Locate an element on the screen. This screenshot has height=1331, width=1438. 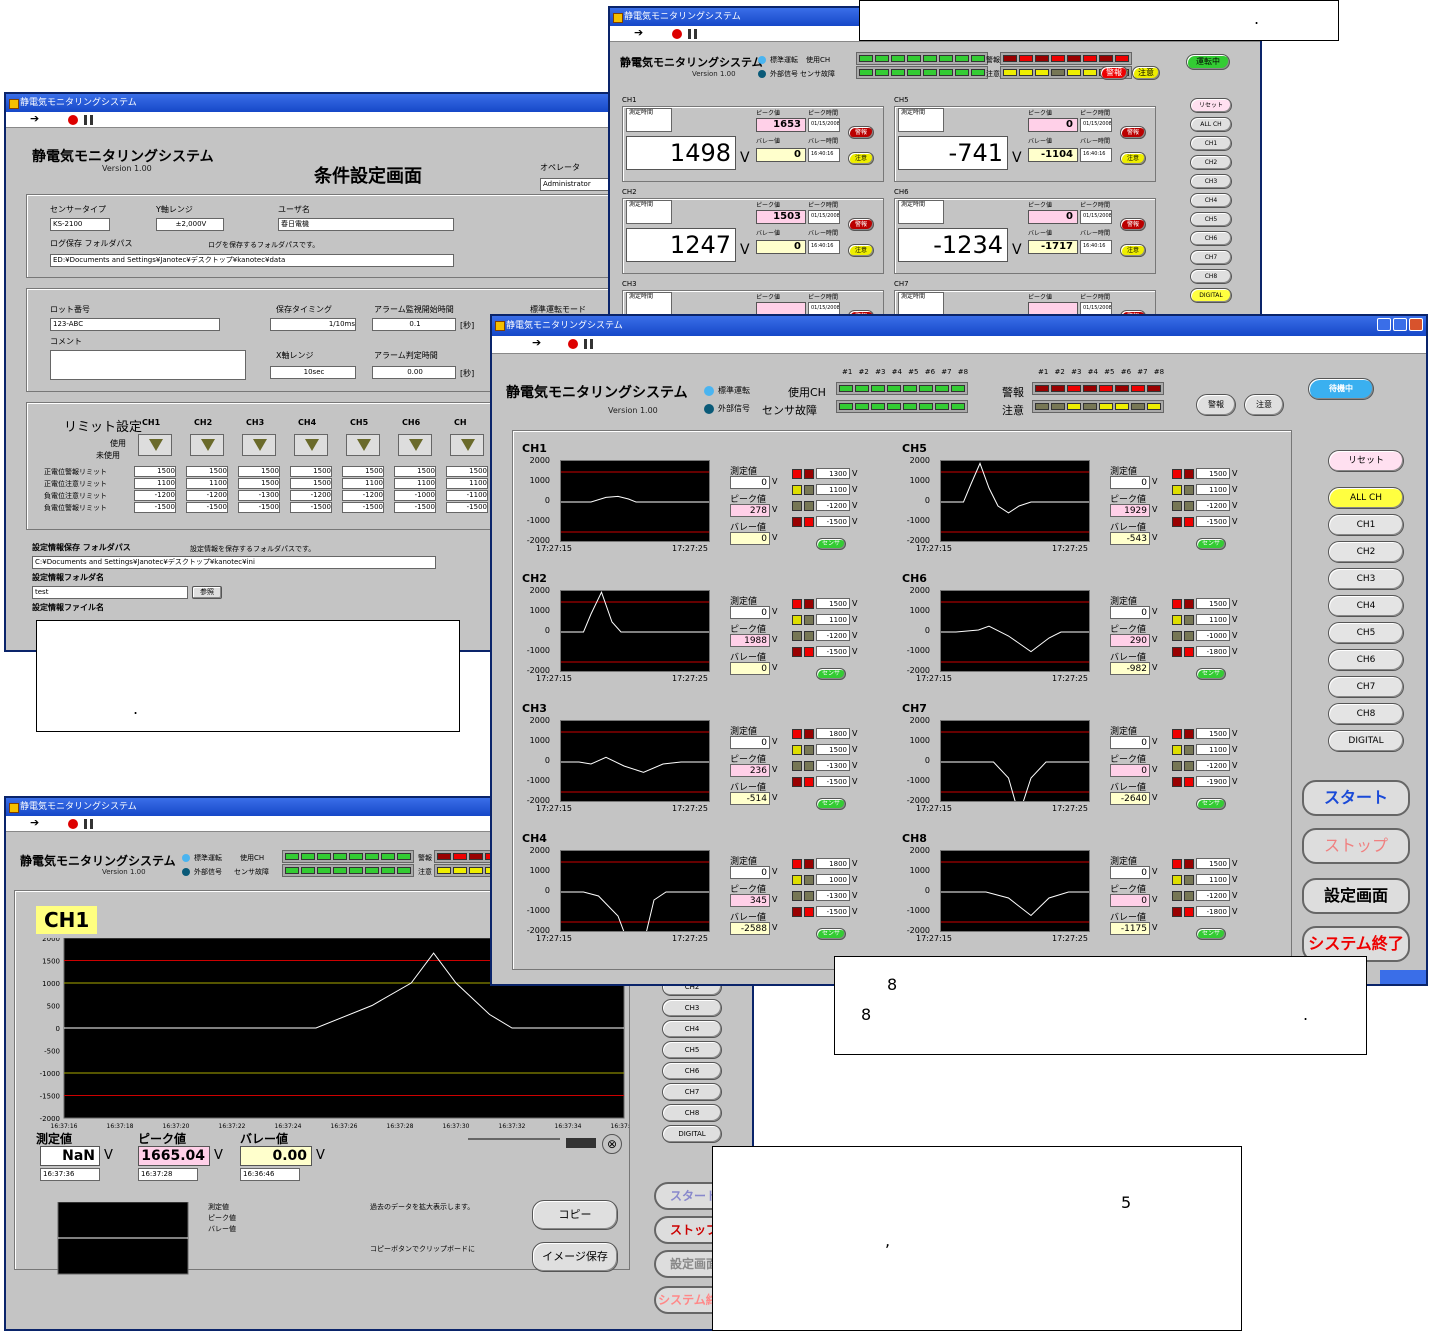
settings-button: 設定画面 is located at coordinates (1356, 896).